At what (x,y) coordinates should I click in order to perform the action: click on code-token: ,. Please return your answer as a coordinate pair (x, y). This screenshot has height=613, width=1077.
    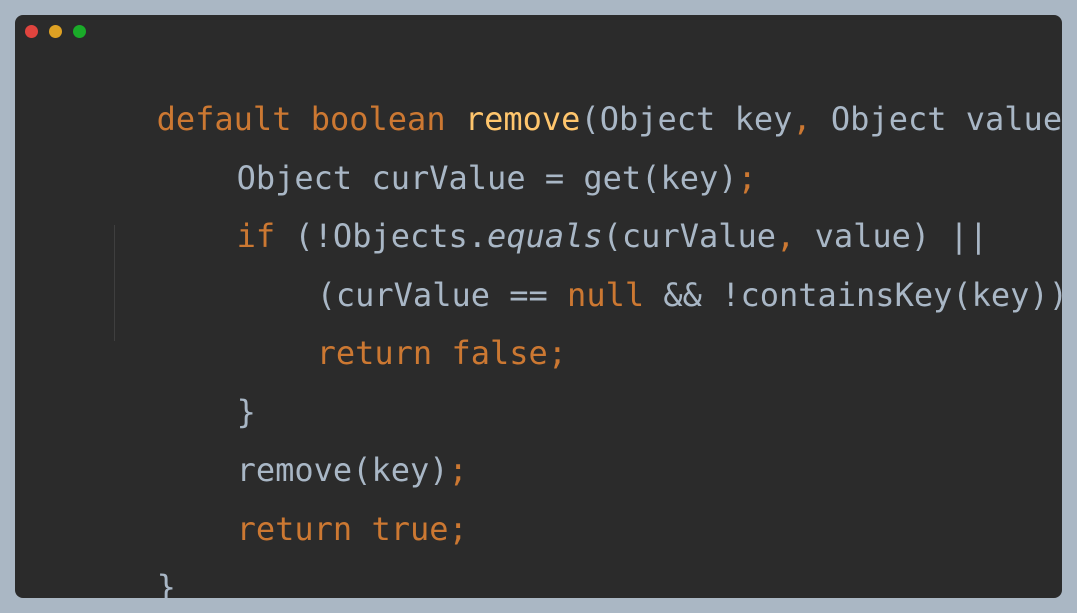
    Looking at the image, I should click on (811, 119).